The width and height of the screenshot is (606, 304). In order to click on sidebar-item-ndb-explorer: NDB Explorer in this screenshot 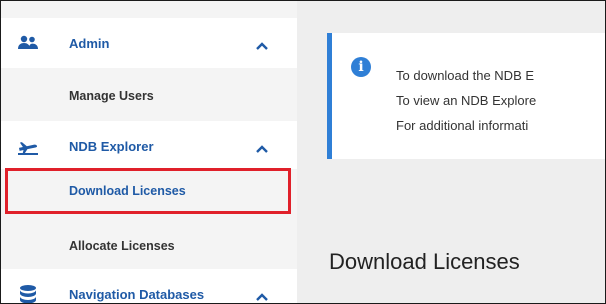, I will do `click(149, 146)`.